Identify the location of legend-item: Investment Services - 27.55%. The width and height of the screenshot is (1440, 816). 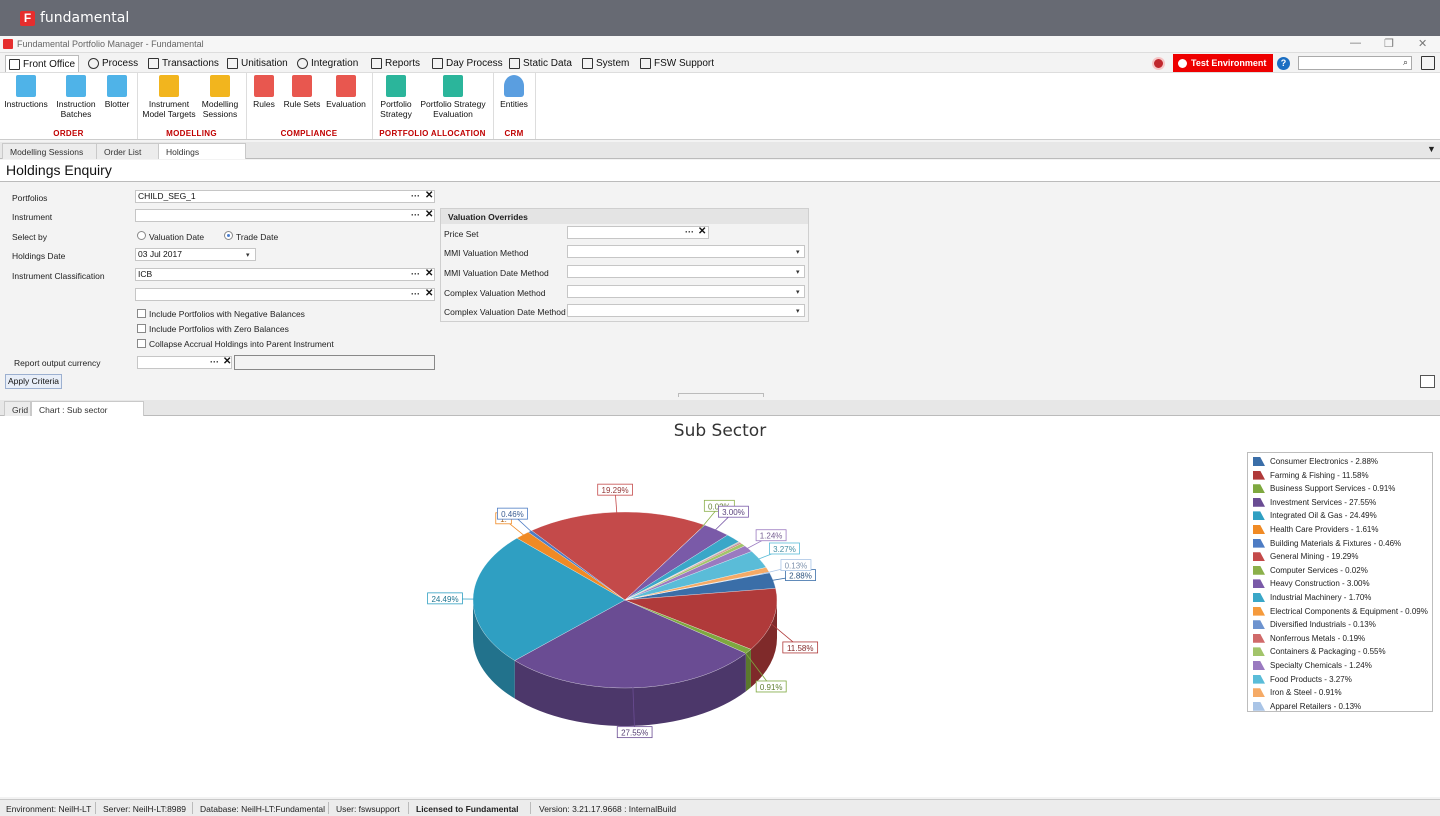
(1314, 502).